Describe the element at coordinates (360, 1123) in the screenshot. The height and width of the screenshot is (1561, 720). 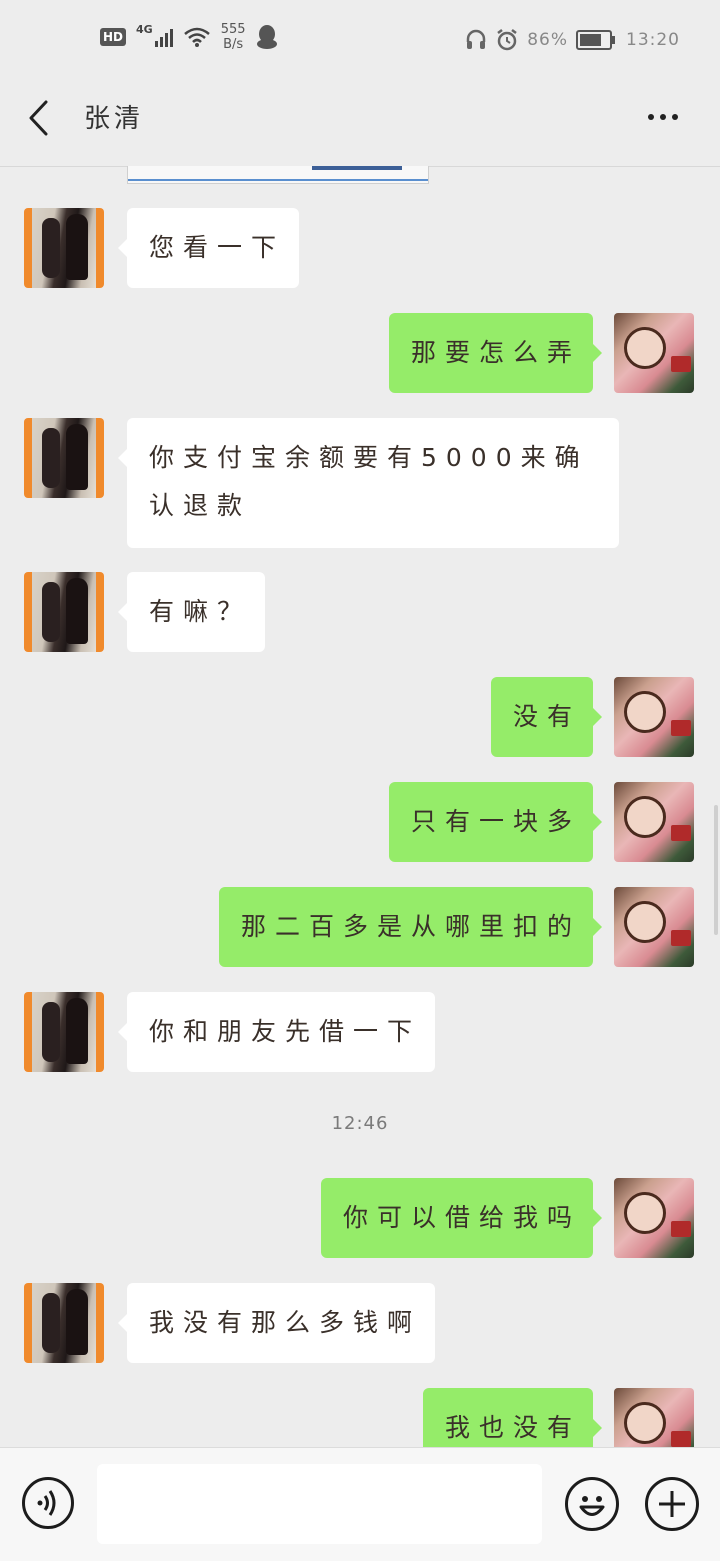
I see `chat-timestamp: 12:46` at that location.